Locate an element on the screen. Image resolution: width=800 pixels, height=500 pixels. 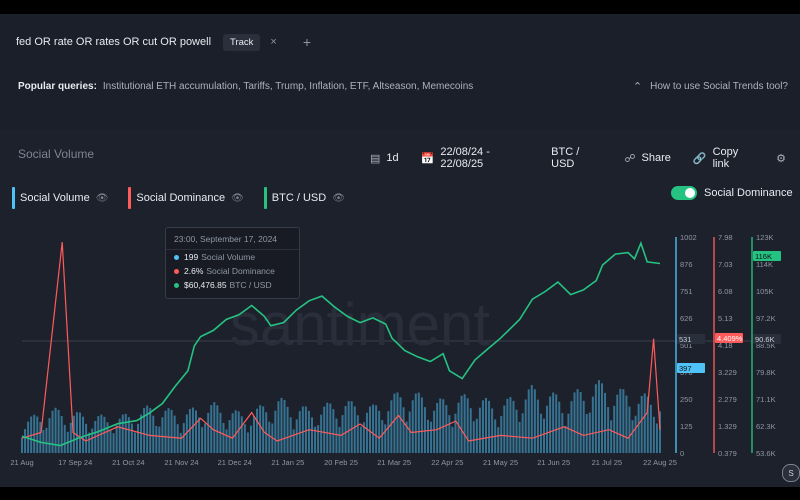
close-icon: × is located at coordinates (273, 42).